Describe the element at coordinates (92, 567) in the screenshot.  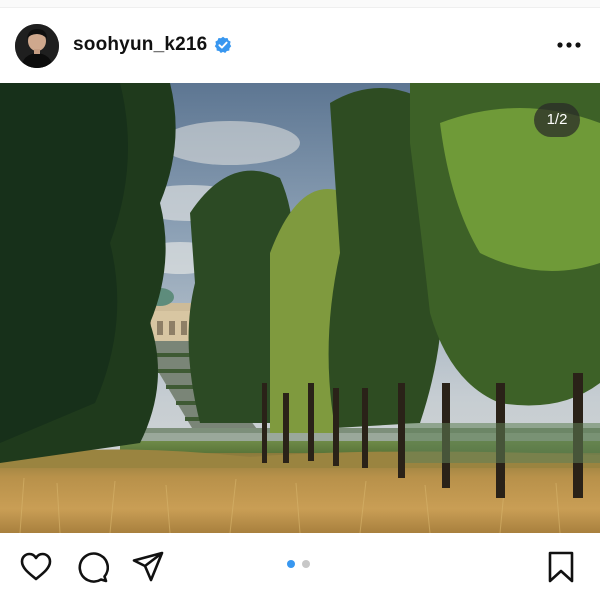
I see `comment-icon` at that location.